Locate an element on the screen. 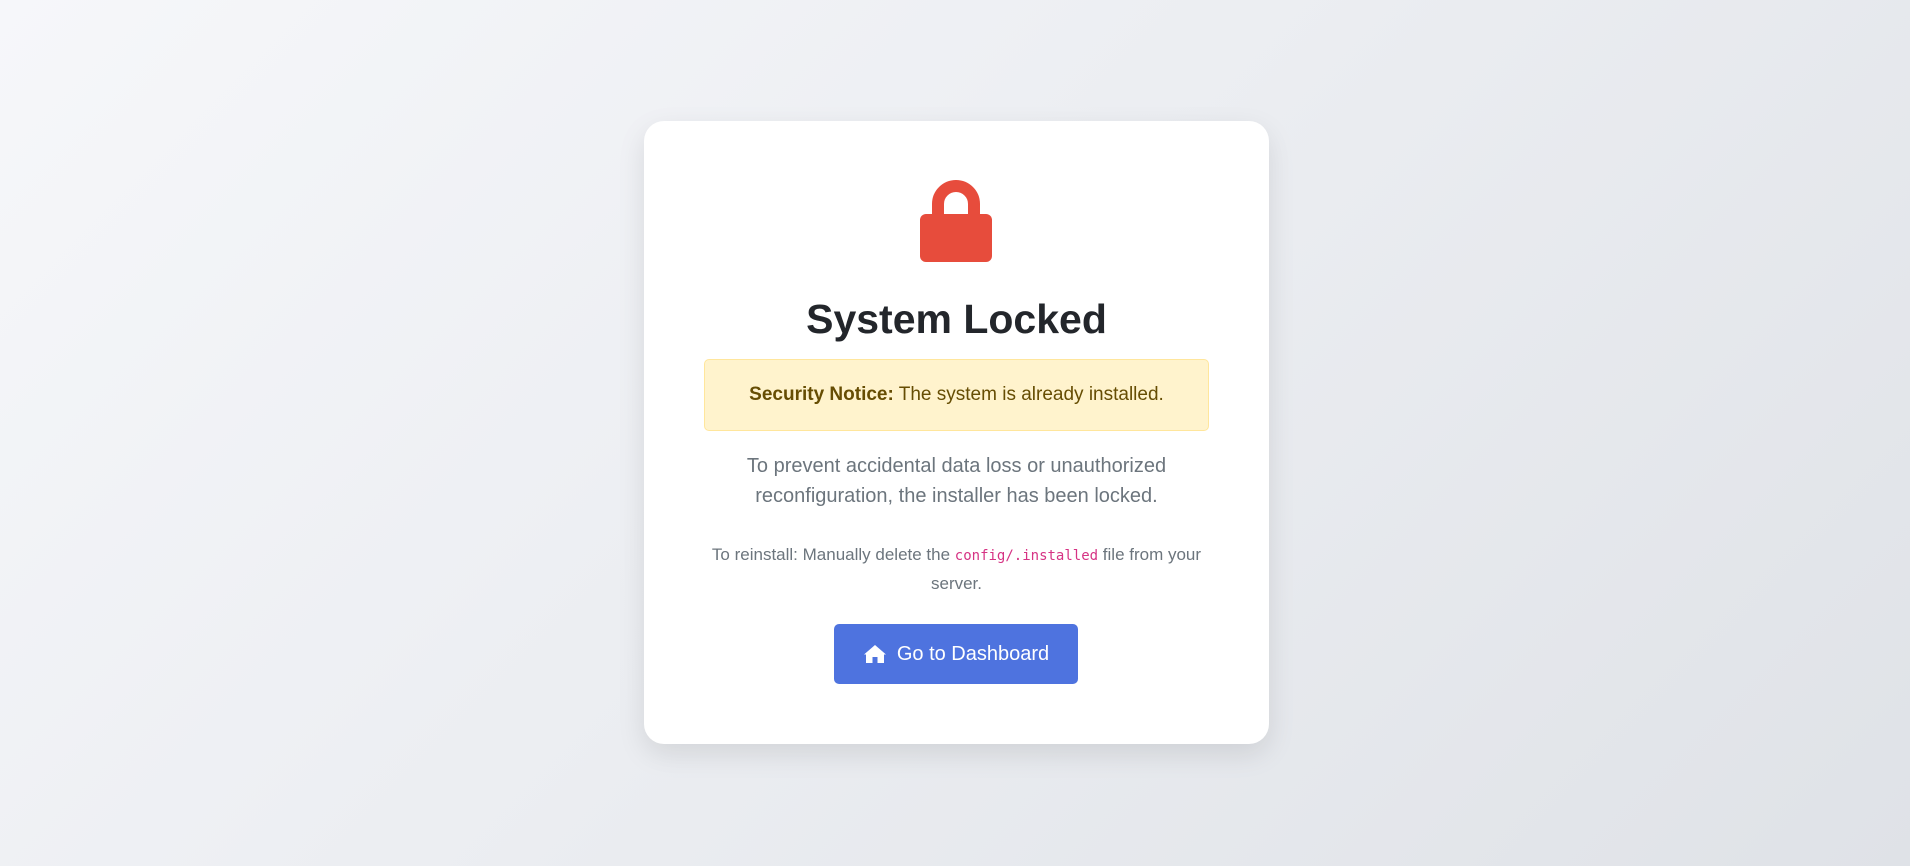 Image resolution: width=1910 pixels, height=866 pixels. go-to-dashboard-button: Go to Dashboard is located at coordinates (956, 654).